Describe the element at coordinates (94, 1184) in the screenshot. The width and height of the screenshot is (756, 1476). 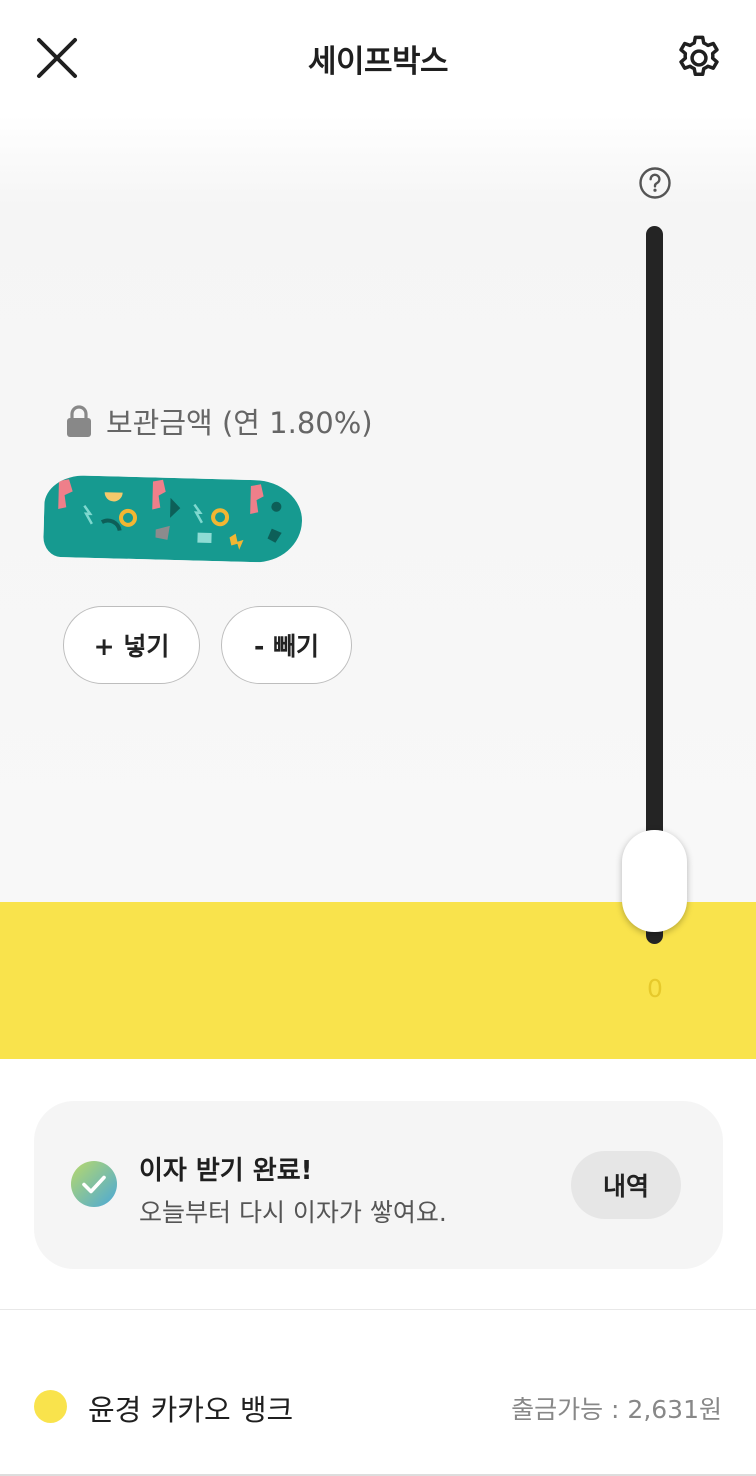
I see `check-circle-icon` at that location.